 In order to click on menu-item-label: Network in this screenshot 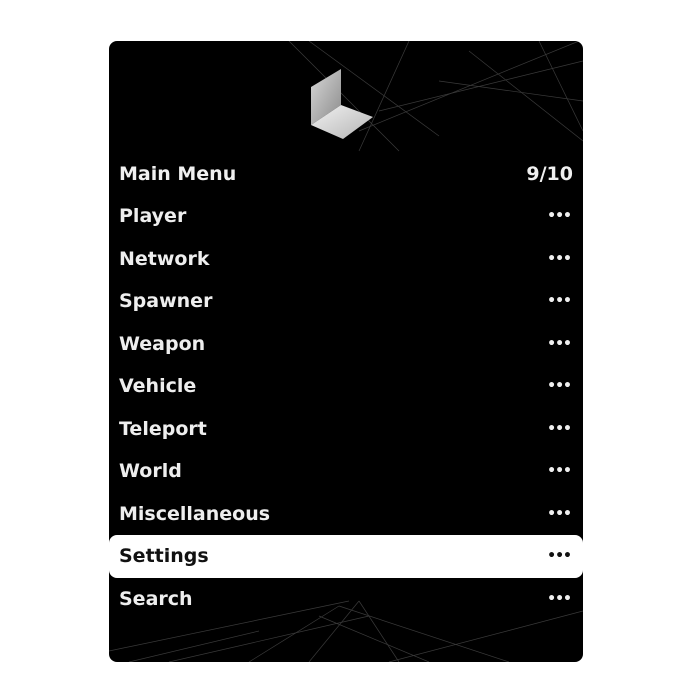, I will do `click(164, 258)`.